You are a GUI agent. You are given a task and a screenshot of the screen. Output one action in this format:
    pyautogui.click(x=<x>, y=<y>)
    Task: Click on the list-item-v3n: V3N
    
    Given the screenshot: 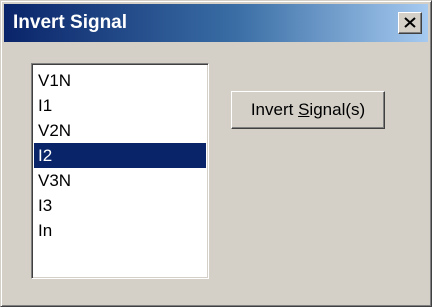 What is the action you would take?
    pyautogui.click(x=120, y=180)
    